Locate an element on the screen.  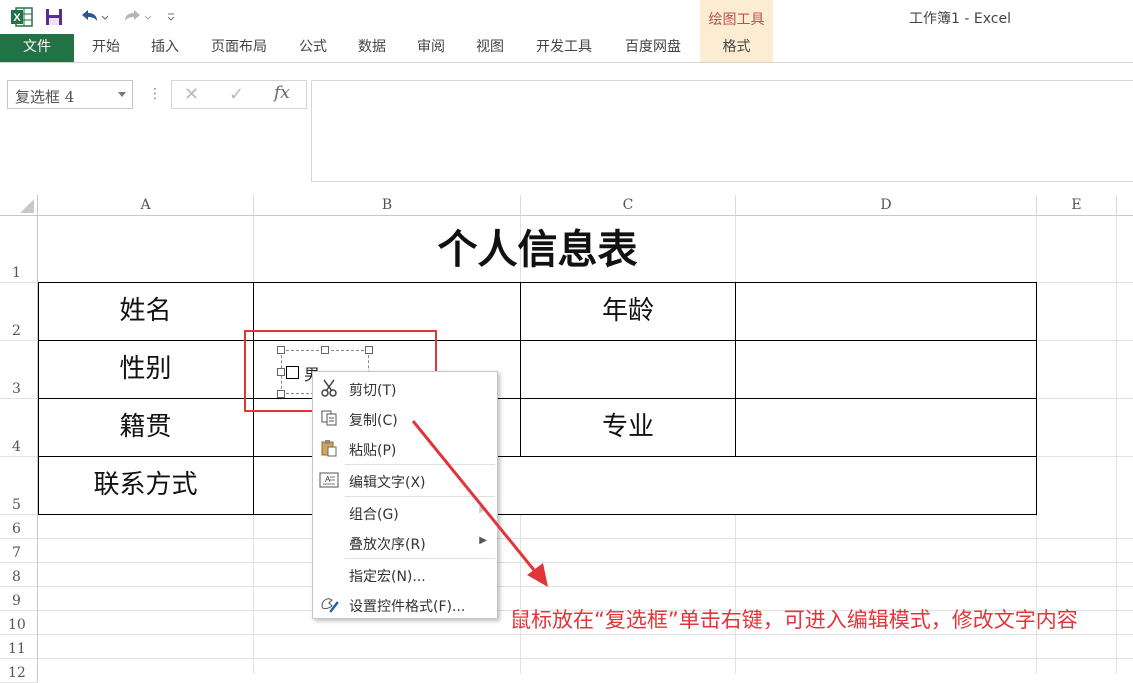
tab-baidu-netdisk: 百度网盘 is located at coordinates (653, 48).